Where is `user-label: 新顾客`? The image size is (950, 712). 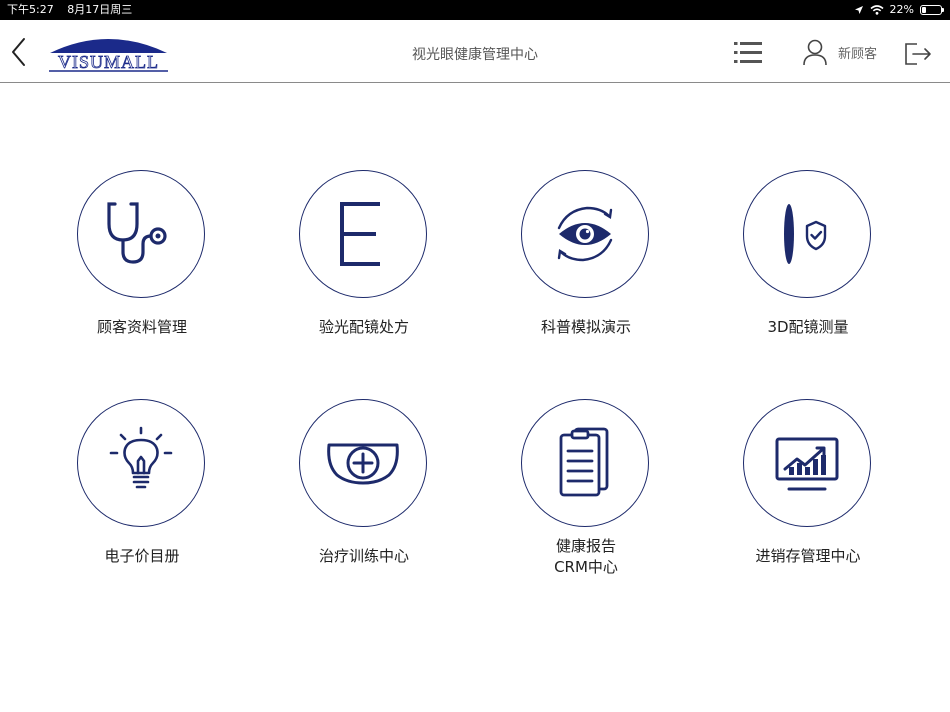
user-label: 新顾客 is located at coordinates (858, 54).